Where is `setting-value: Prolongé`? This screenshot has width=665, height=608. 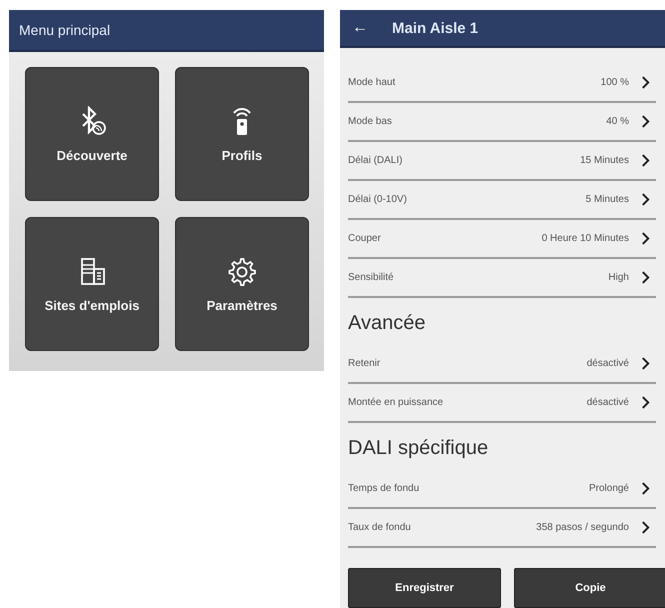 setting-value: Prolongé is located at coordinates (608, 488).